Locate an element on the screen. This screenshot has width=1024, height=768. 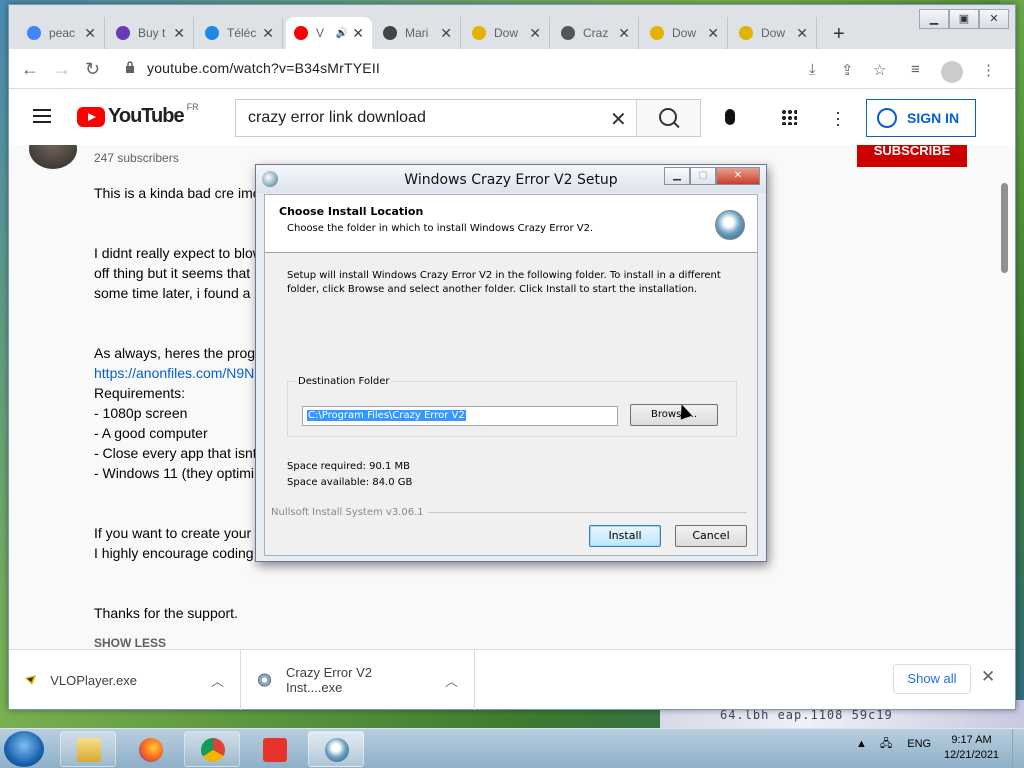
taskbar-chrome is located at coordinates (212, 749).